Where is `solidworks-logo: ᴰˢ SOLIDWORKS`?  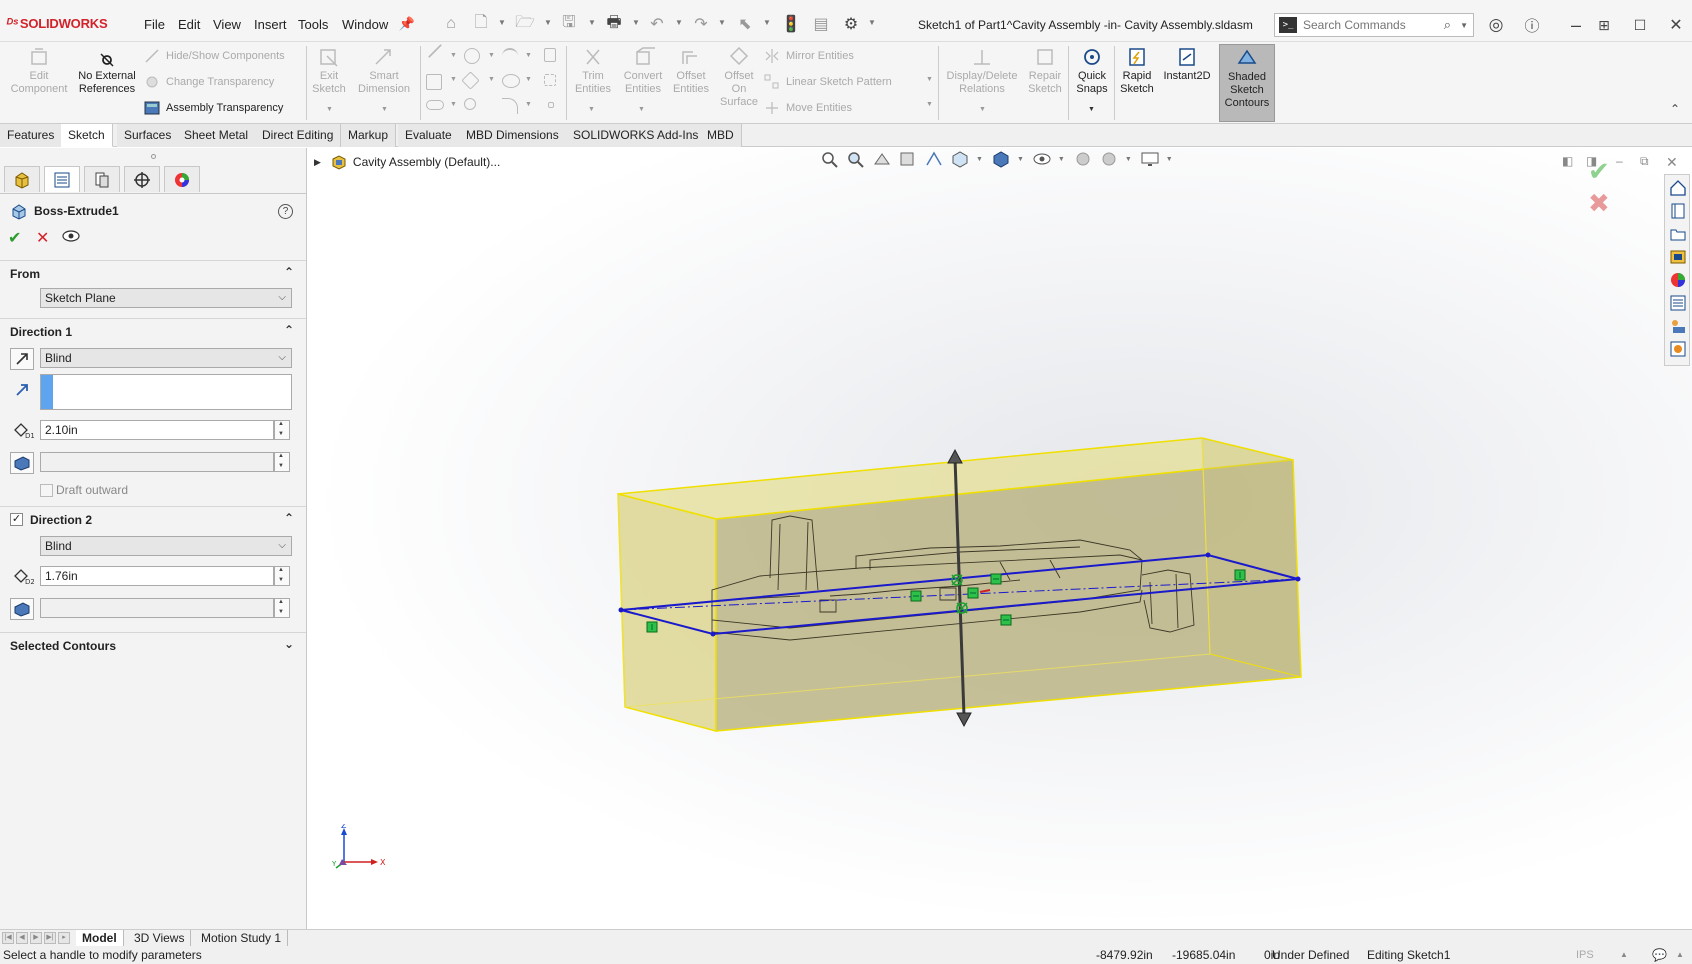 solidworks-logo: ᴰˢ SOLIDWORKS is located at coordinates (57, 23).